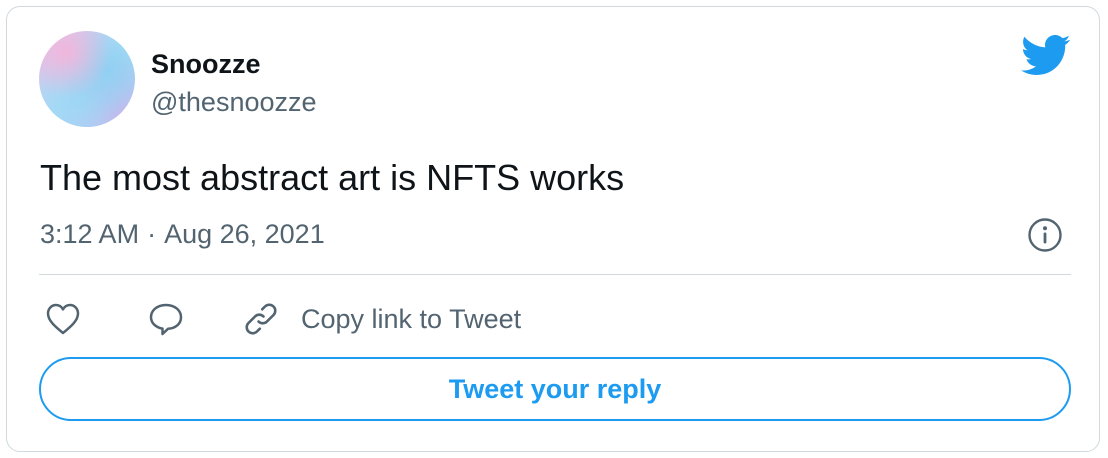  Describe the element at coordinates (261, 319) in the screenshot. I see `link-icon` at that location.